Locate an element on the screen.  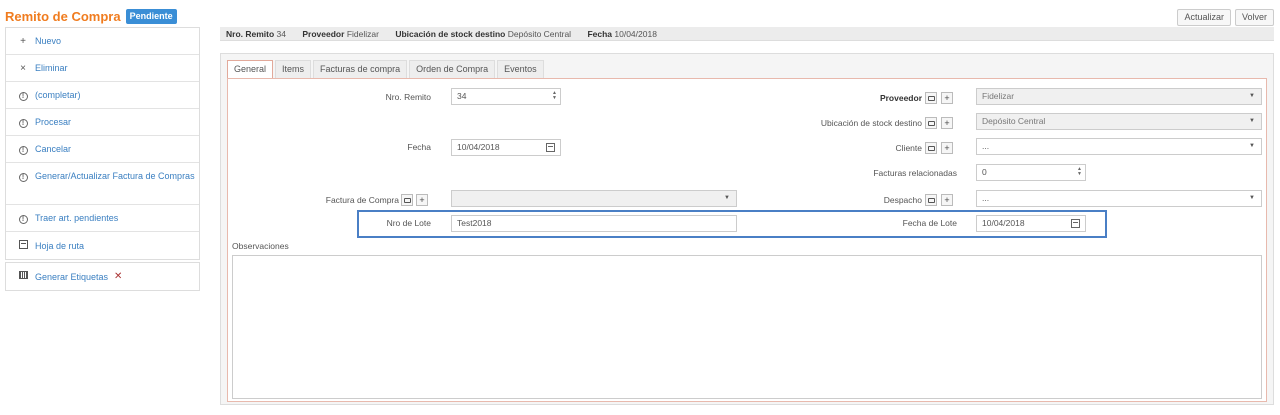
view-cliente-button is located at coordinates (931, 148).